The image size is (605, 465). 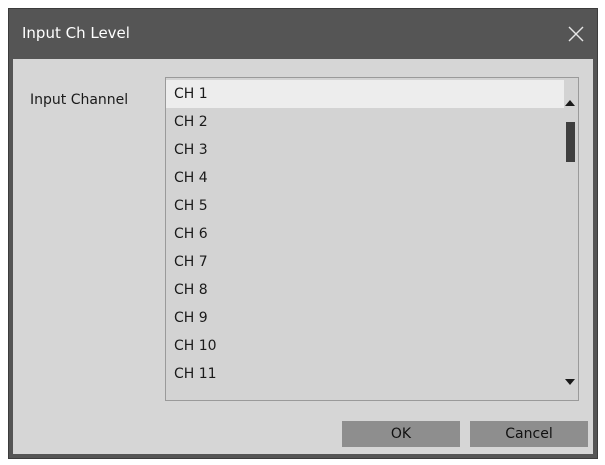 What do you see at coordinates (303, 34) in the screenshot?
I see `title-bar: Input Ch Level` at bounding box center [303, 34].